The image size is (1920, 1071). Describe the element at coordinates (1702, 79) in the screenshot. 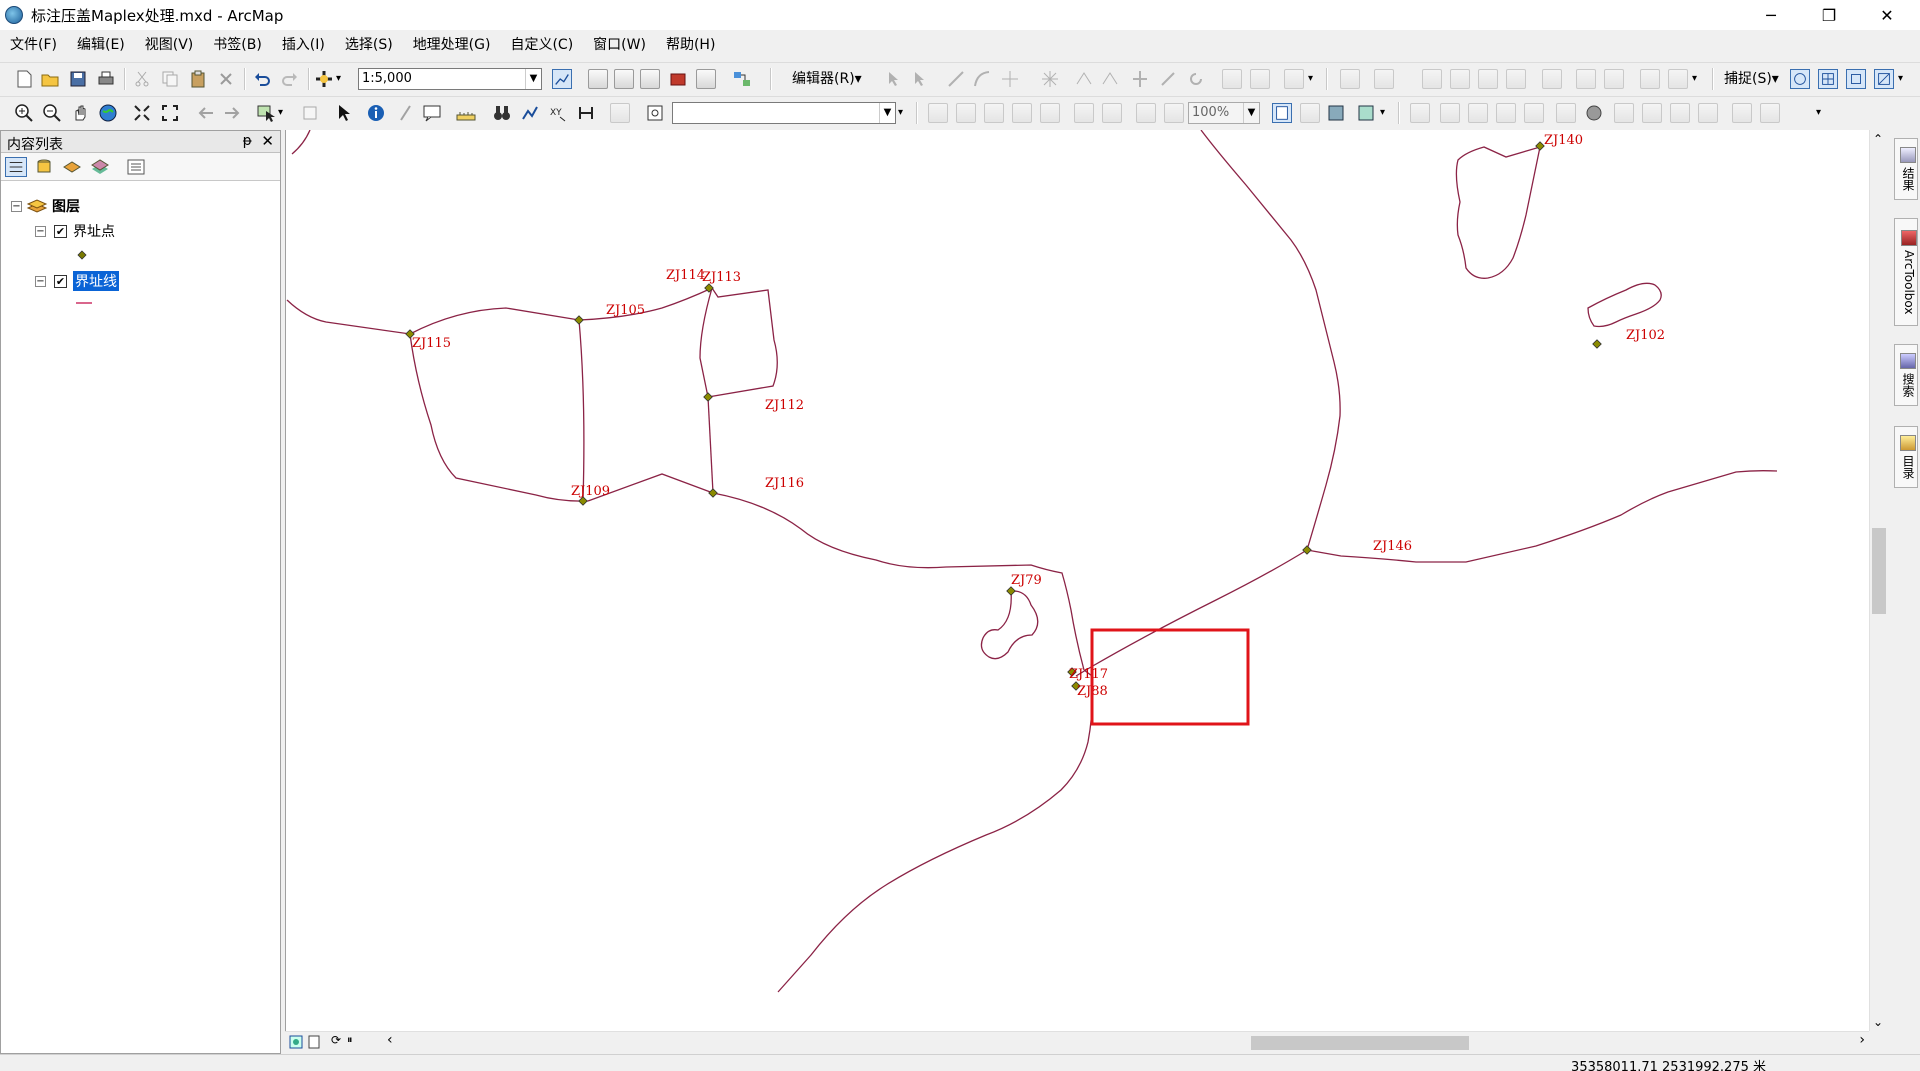

I see `toolbar-overflow-icon-2: ▾` at that location.